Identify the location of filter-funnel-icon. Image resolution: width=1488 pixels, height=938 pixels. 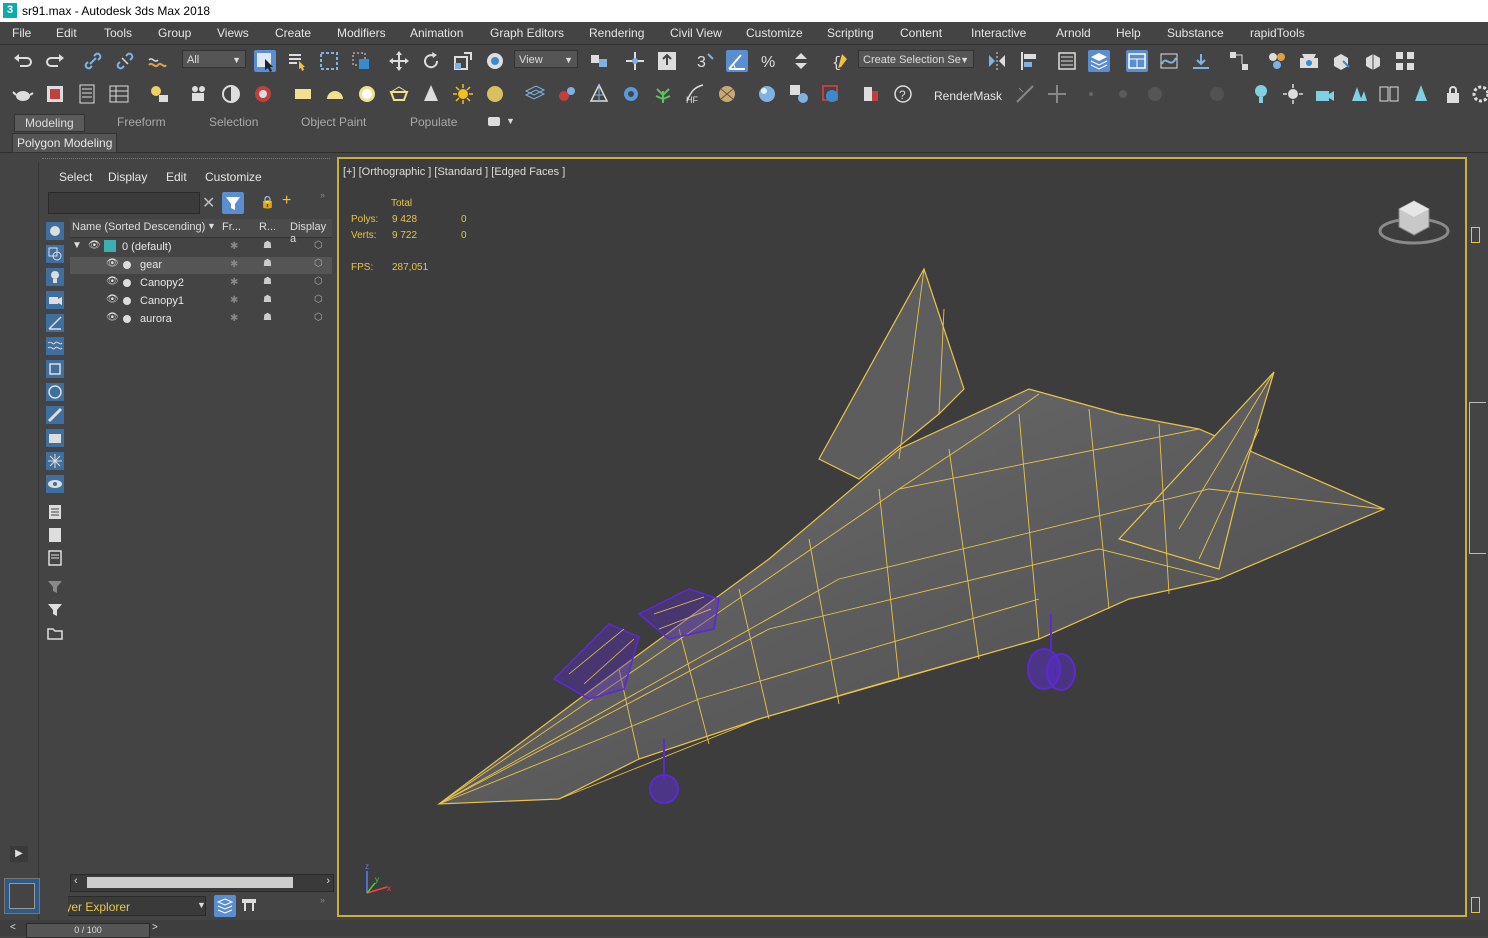
(55, 610).